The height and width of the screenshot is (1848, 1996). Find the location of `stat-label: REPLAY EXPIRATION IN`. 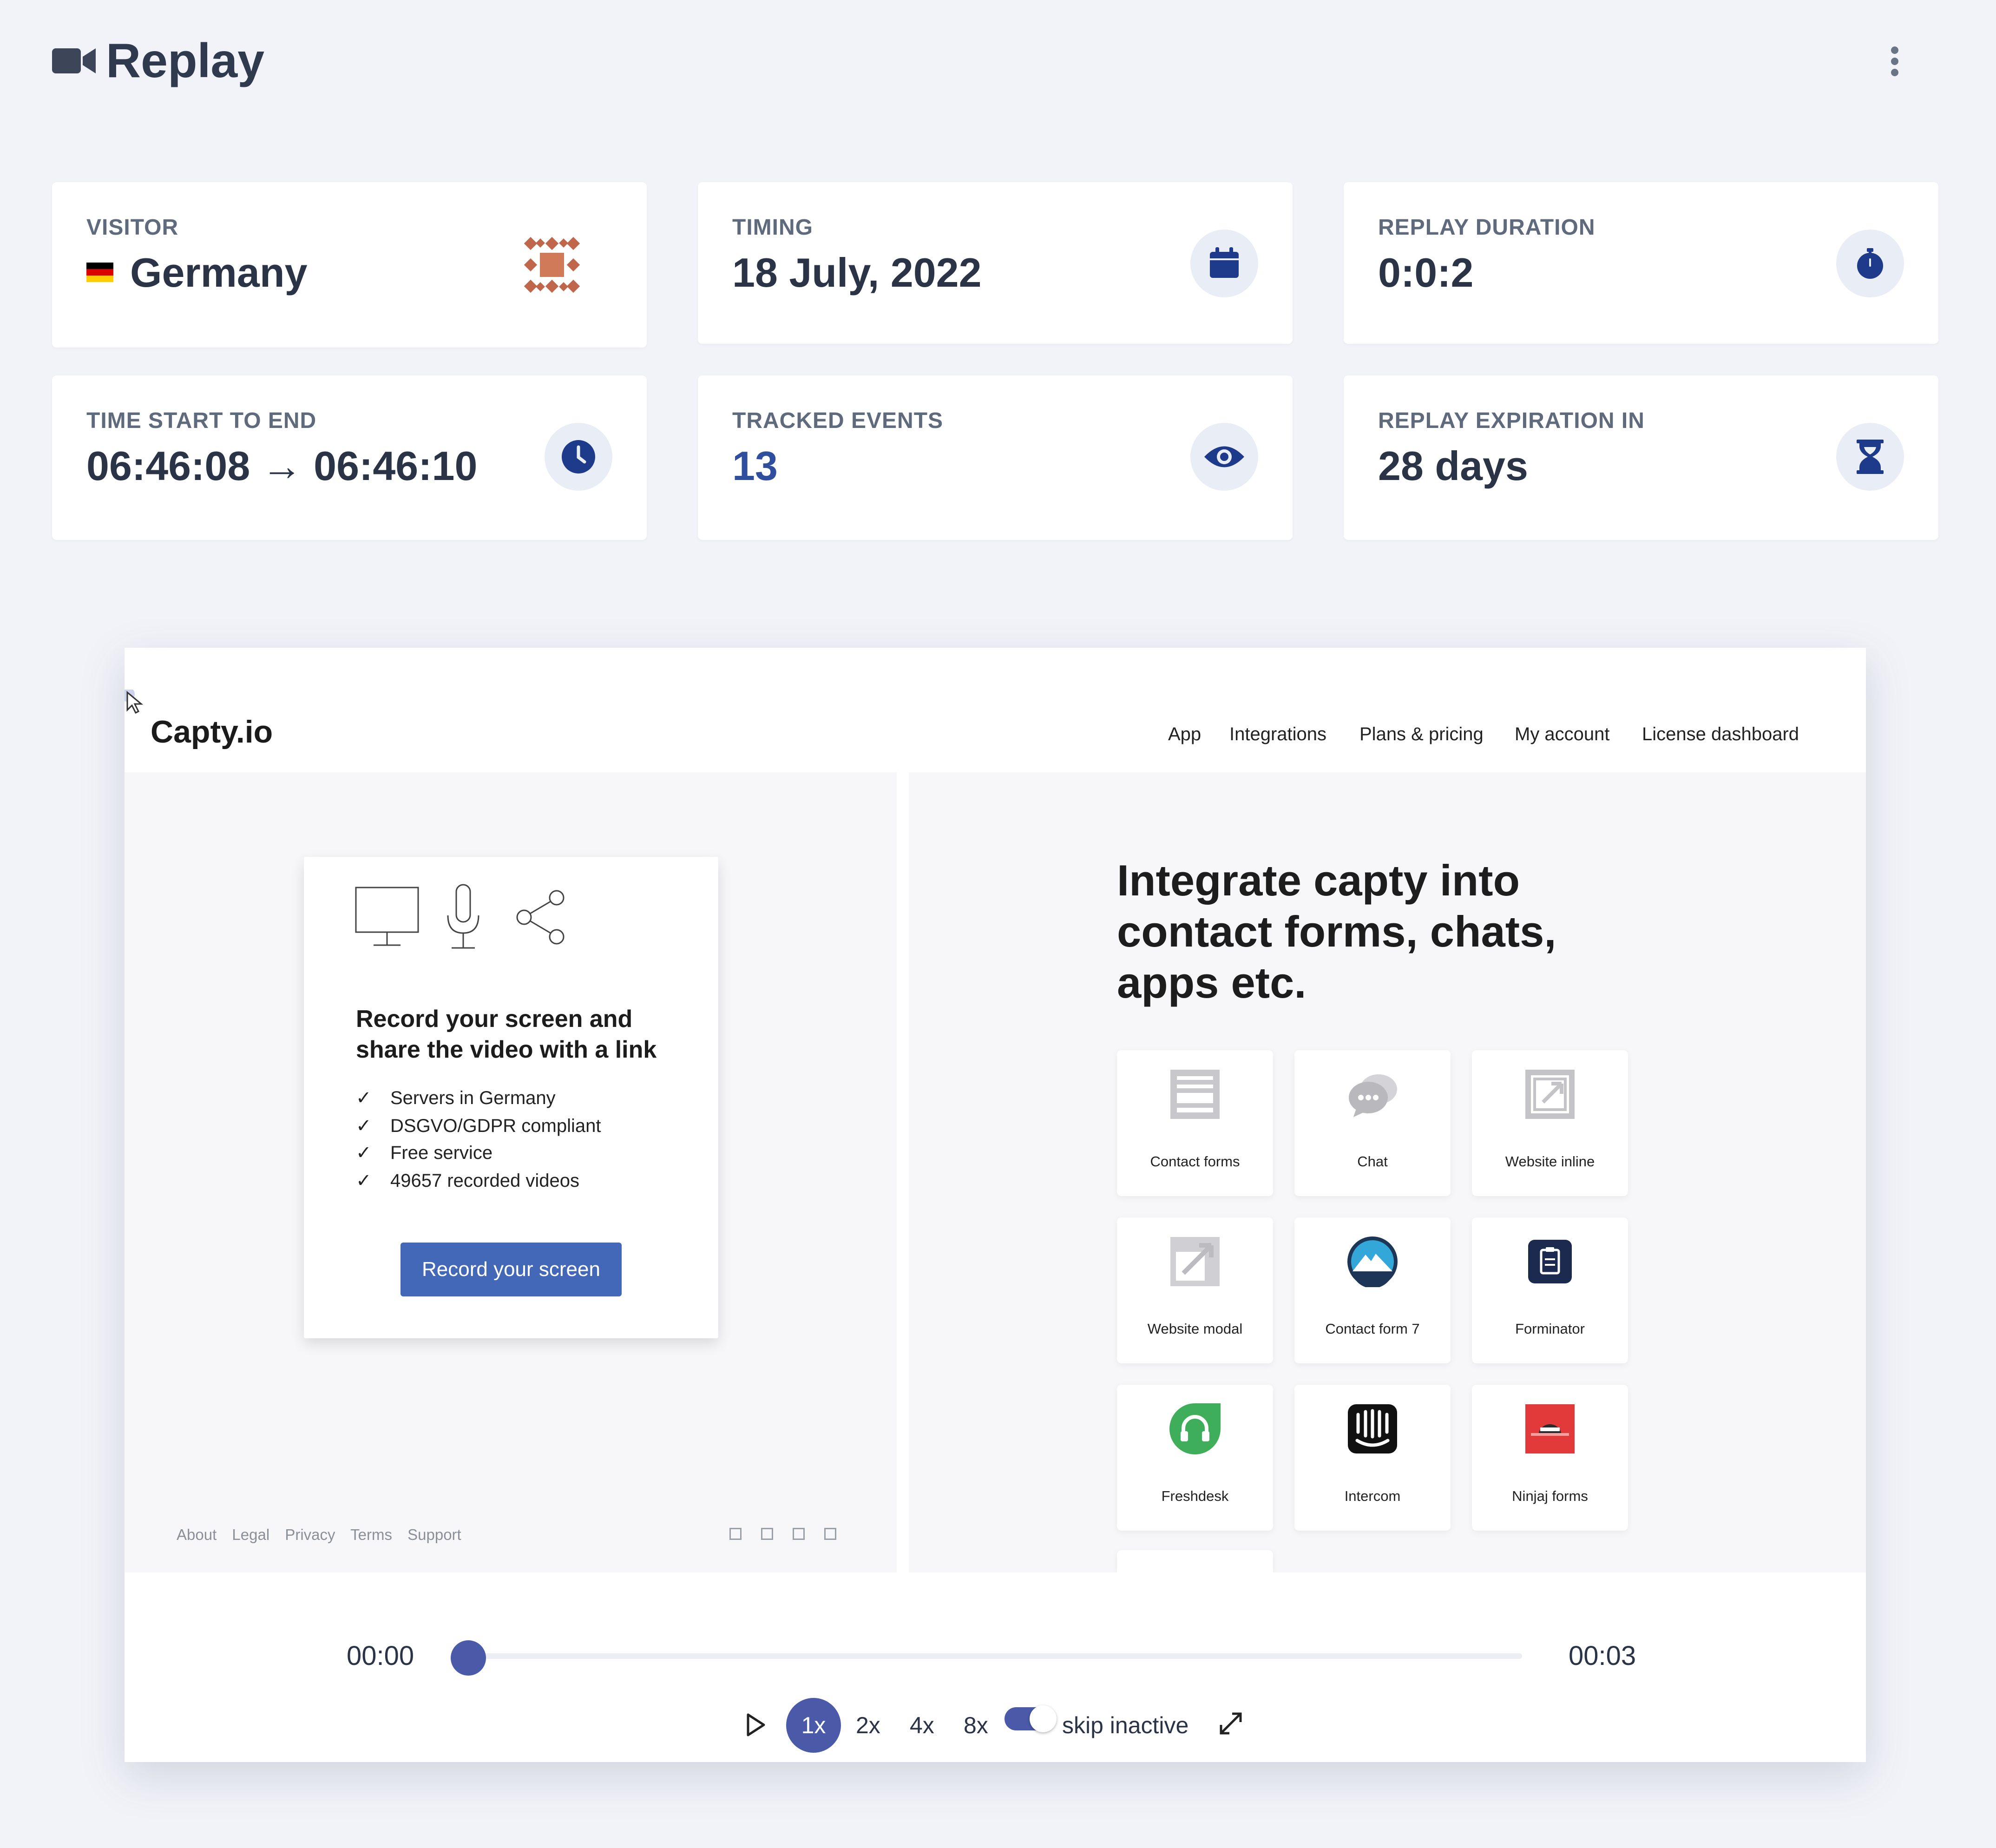

stat-label: REPLAY EXPIRATION IN is located at coordinates (1511, 420).